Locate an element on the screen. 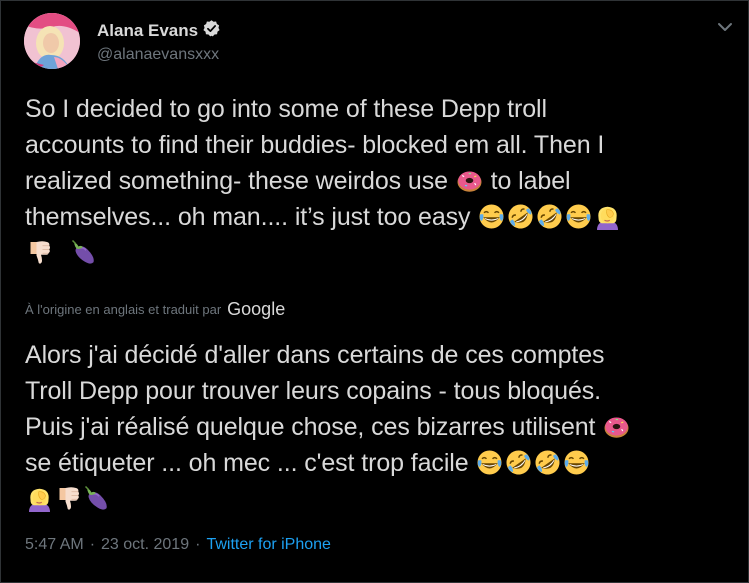 The image size is (749, 583). chevron-down-icon is located at coordinates (725, 27).